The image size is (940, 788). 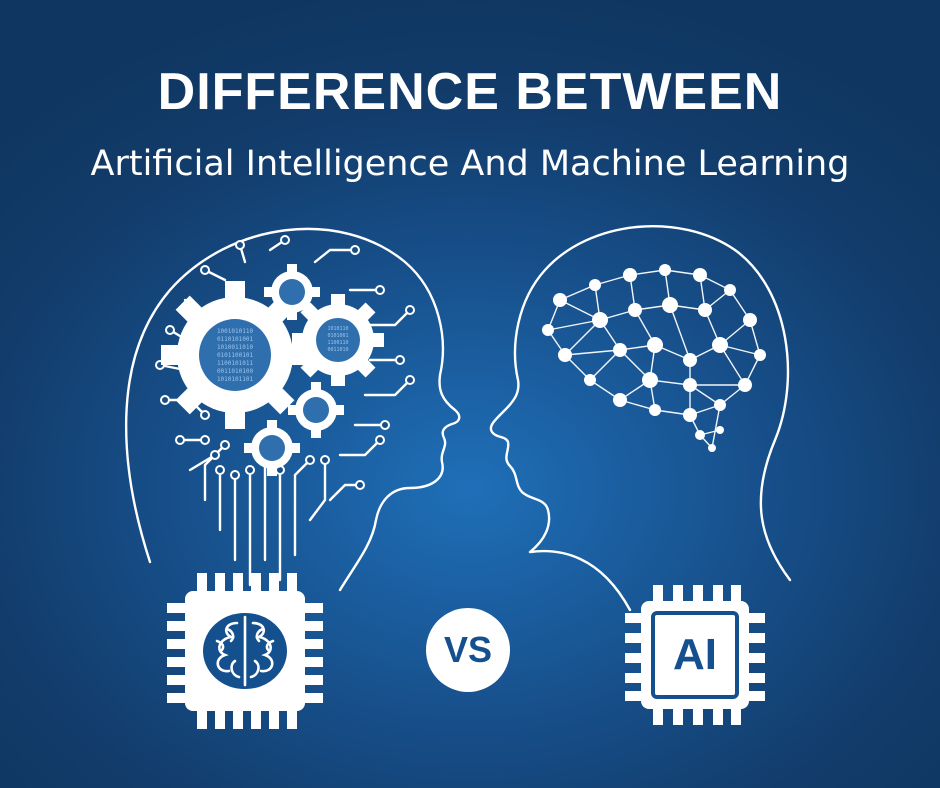 What do you see at coordinates (235, 379) in the screenshot?
I see `svg-text: 1010101101` at bounding box center [235, 379].